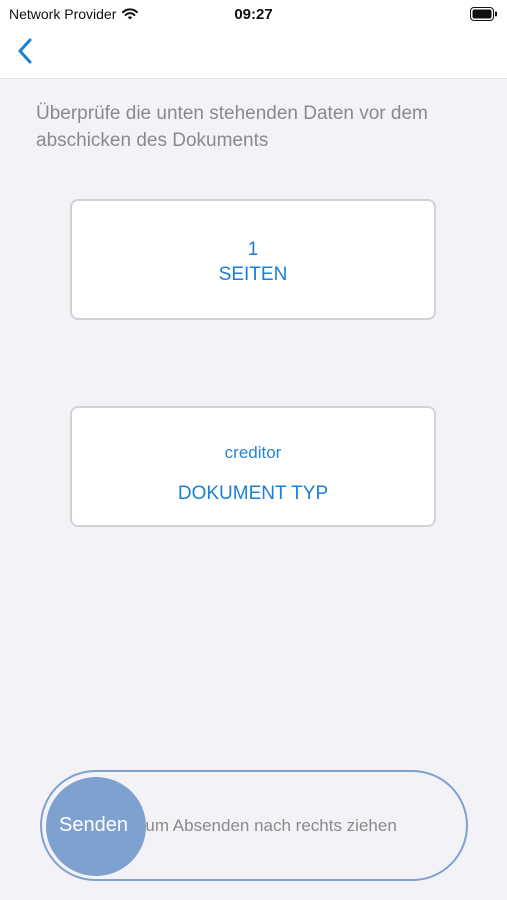 This screenshot has width=507, height=900. I want to click on send-slider-knob: Senden, so click(96, 826).